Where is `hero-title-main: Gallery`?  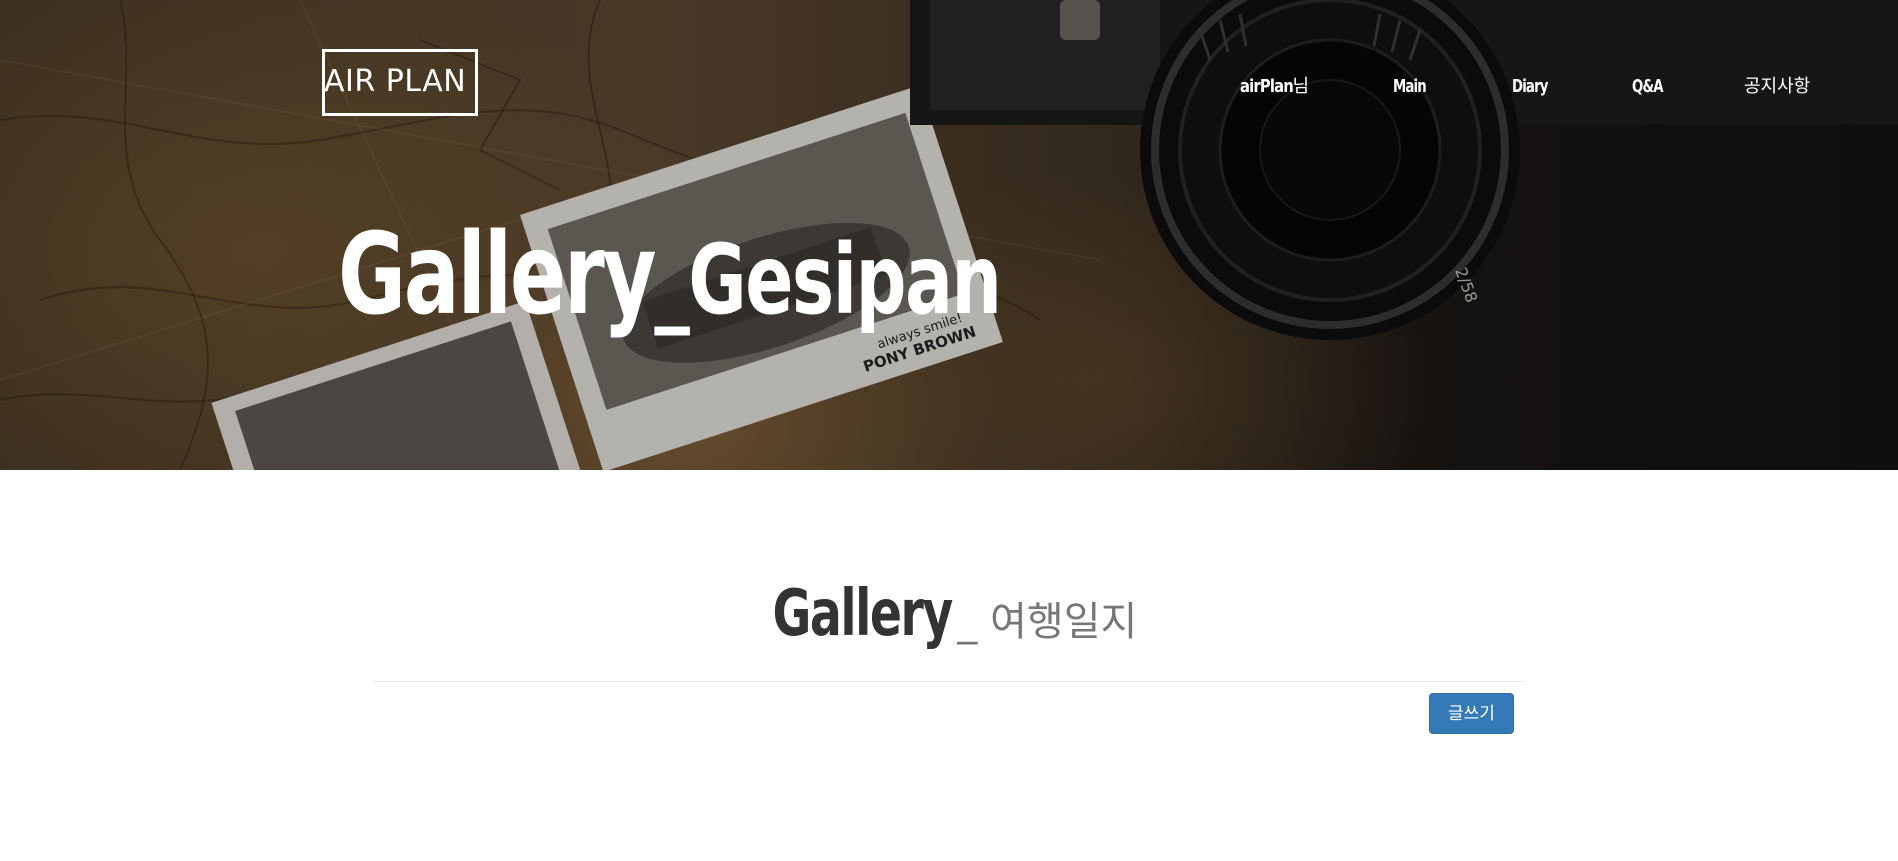
hero-title-main: Gallery is located at coordinates (497, 275).